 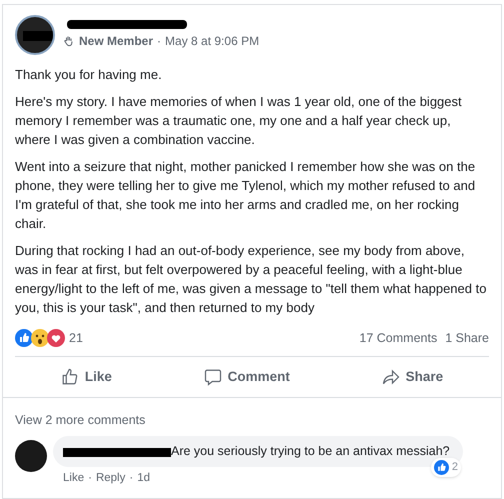 What do you see at coordinates (413, 376) in the screenshot?
I see `share-action-button: Share` at bounding box center [413, 376].